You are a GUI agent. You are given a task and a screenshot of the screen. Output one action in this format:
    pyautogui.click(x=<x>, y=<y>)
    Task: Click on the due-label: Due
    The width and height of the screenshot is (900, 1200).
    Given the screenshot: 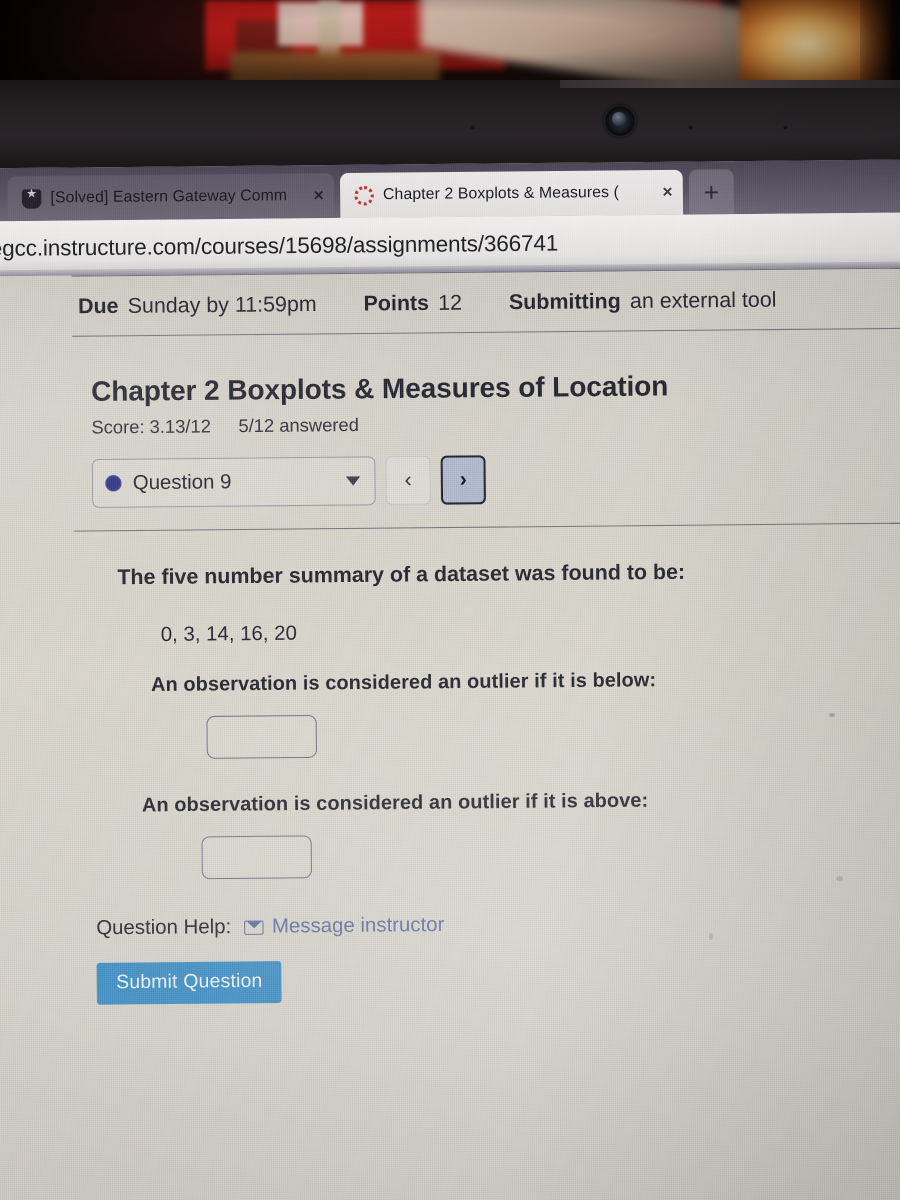 What is the action you would take?
    pyautogui.click(x=98, y=306)
    